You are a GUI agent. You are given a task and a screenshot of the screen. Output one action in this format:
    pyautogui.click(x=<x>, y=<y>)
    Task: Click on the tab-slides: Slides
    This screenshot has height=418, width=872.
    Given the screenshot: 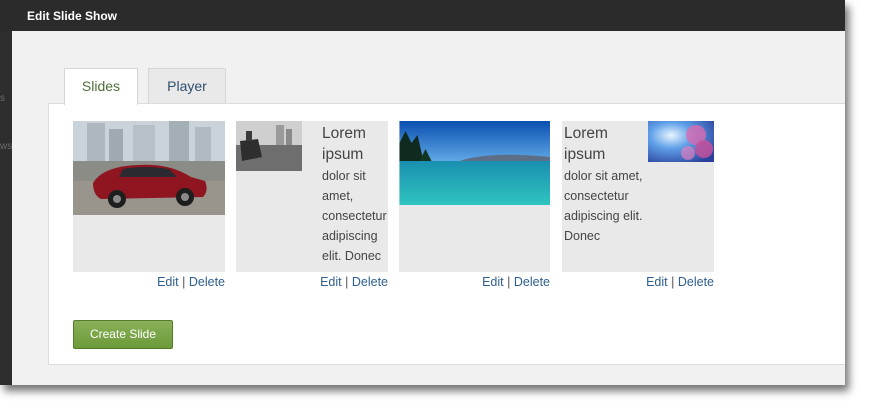 What is the action you would take?
    pyautogui.click(x=101, y=86)
    